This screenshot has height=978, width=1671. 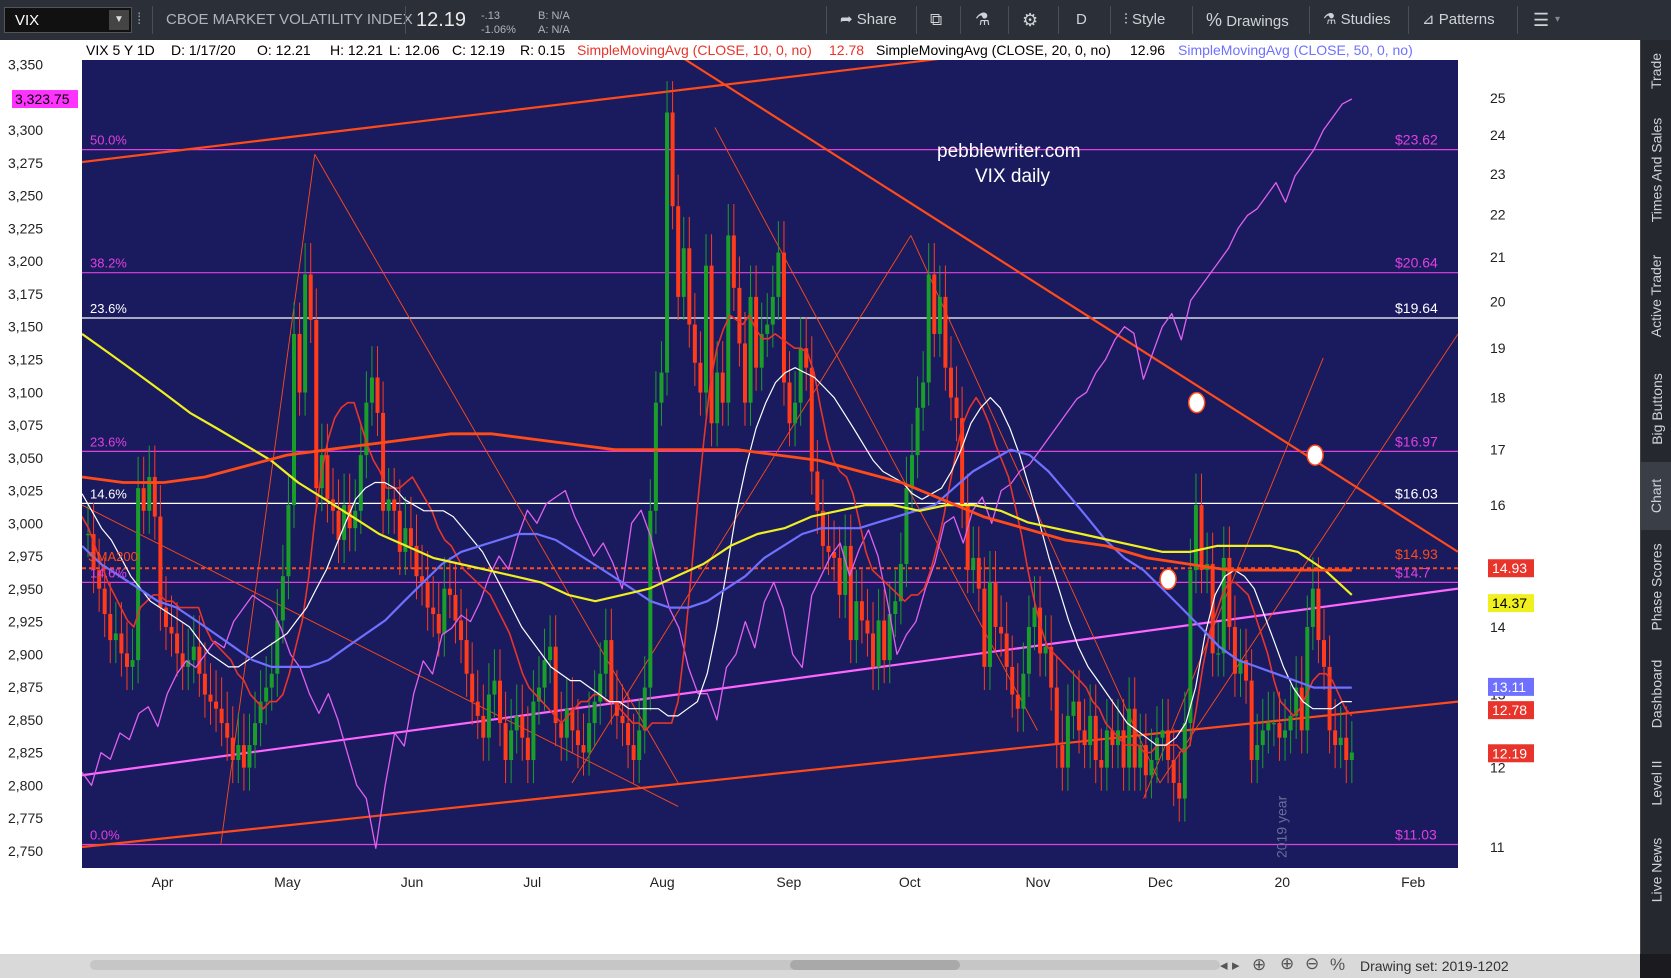 What do you see at coordinates (936, 20) in the screenshot?
I see `snapshot-icon: ⧉` at bounding box center [936, 20].